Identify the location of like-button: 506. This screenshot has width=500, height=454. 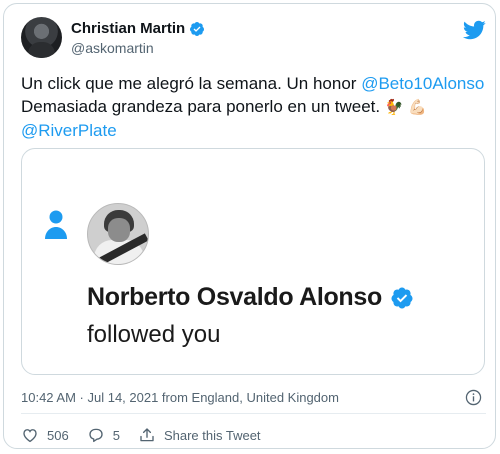
(45, 435).